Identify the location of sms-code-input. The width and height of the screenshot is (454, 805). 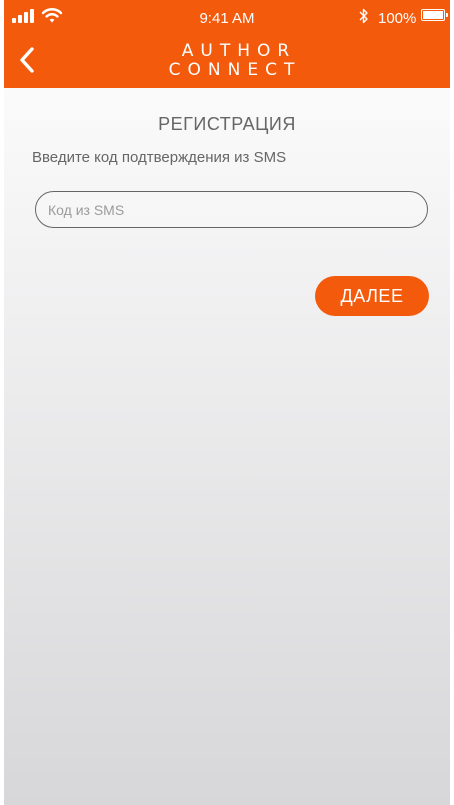
(231, 209).